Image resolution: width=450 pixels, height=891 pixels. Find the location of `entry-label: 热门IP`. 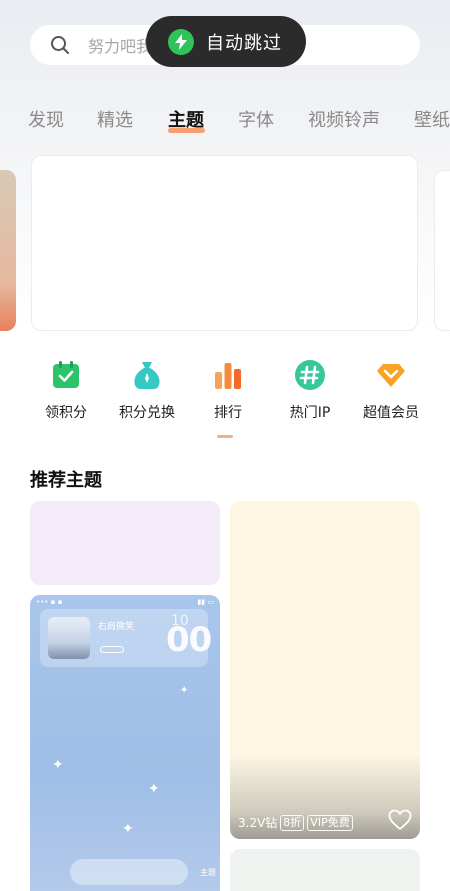

entry-label: 热门IP is located at coordinates (310, 413).